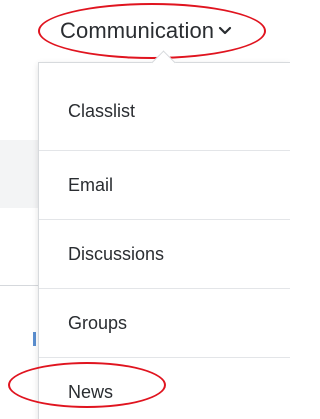  What do you see at coordinates (225, 31) in the screenshot?
I see `chevron-down-icon` at bounding box center [225, 31].